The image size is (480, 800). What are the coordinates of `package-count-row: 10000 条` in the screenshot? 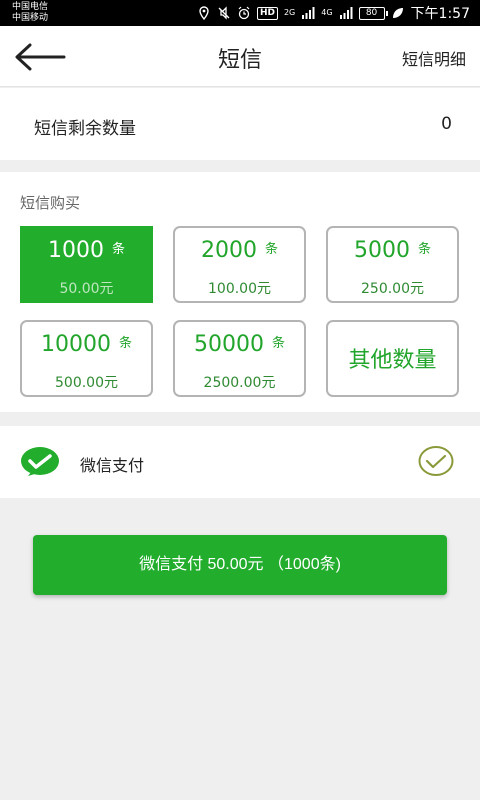 It's located at (86, 344).